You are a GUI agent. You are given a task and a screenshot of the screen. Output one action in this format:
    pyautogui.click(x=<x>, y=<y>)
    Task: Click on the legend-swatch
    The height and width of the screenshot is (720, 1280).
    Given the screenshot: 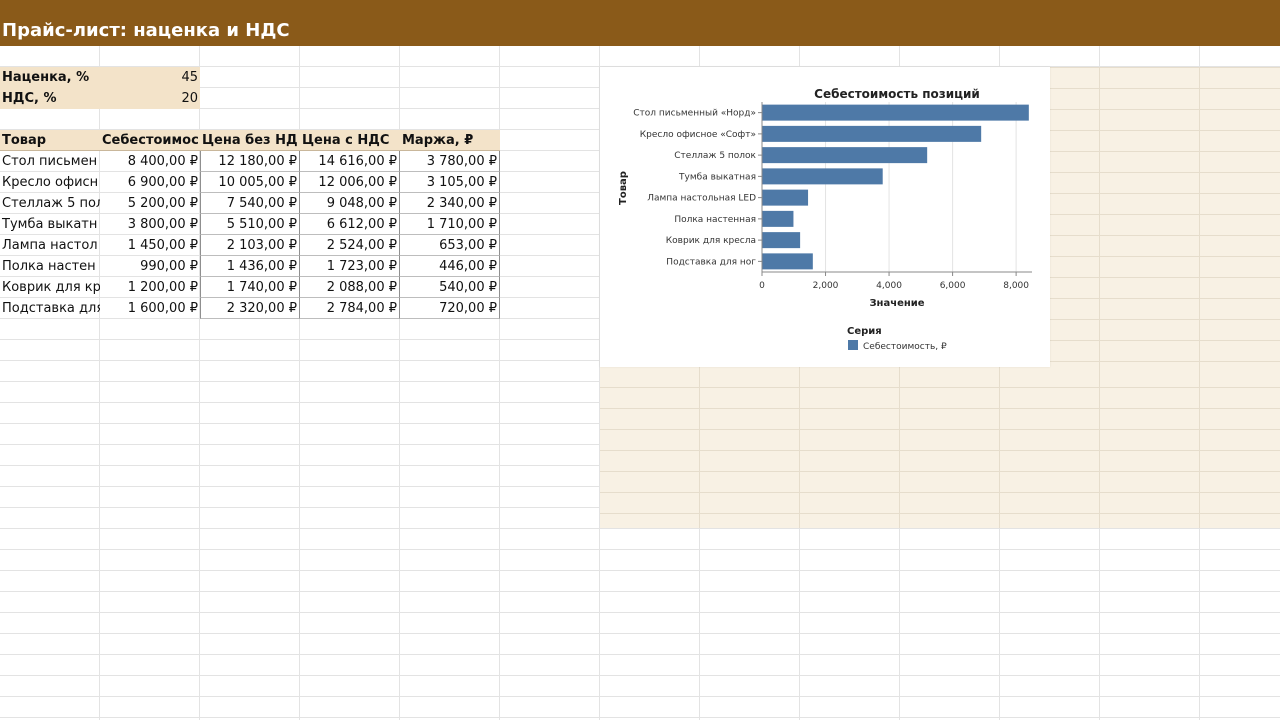 What is the action you would take?
    pyautogui.click(x=853, y=345)
    